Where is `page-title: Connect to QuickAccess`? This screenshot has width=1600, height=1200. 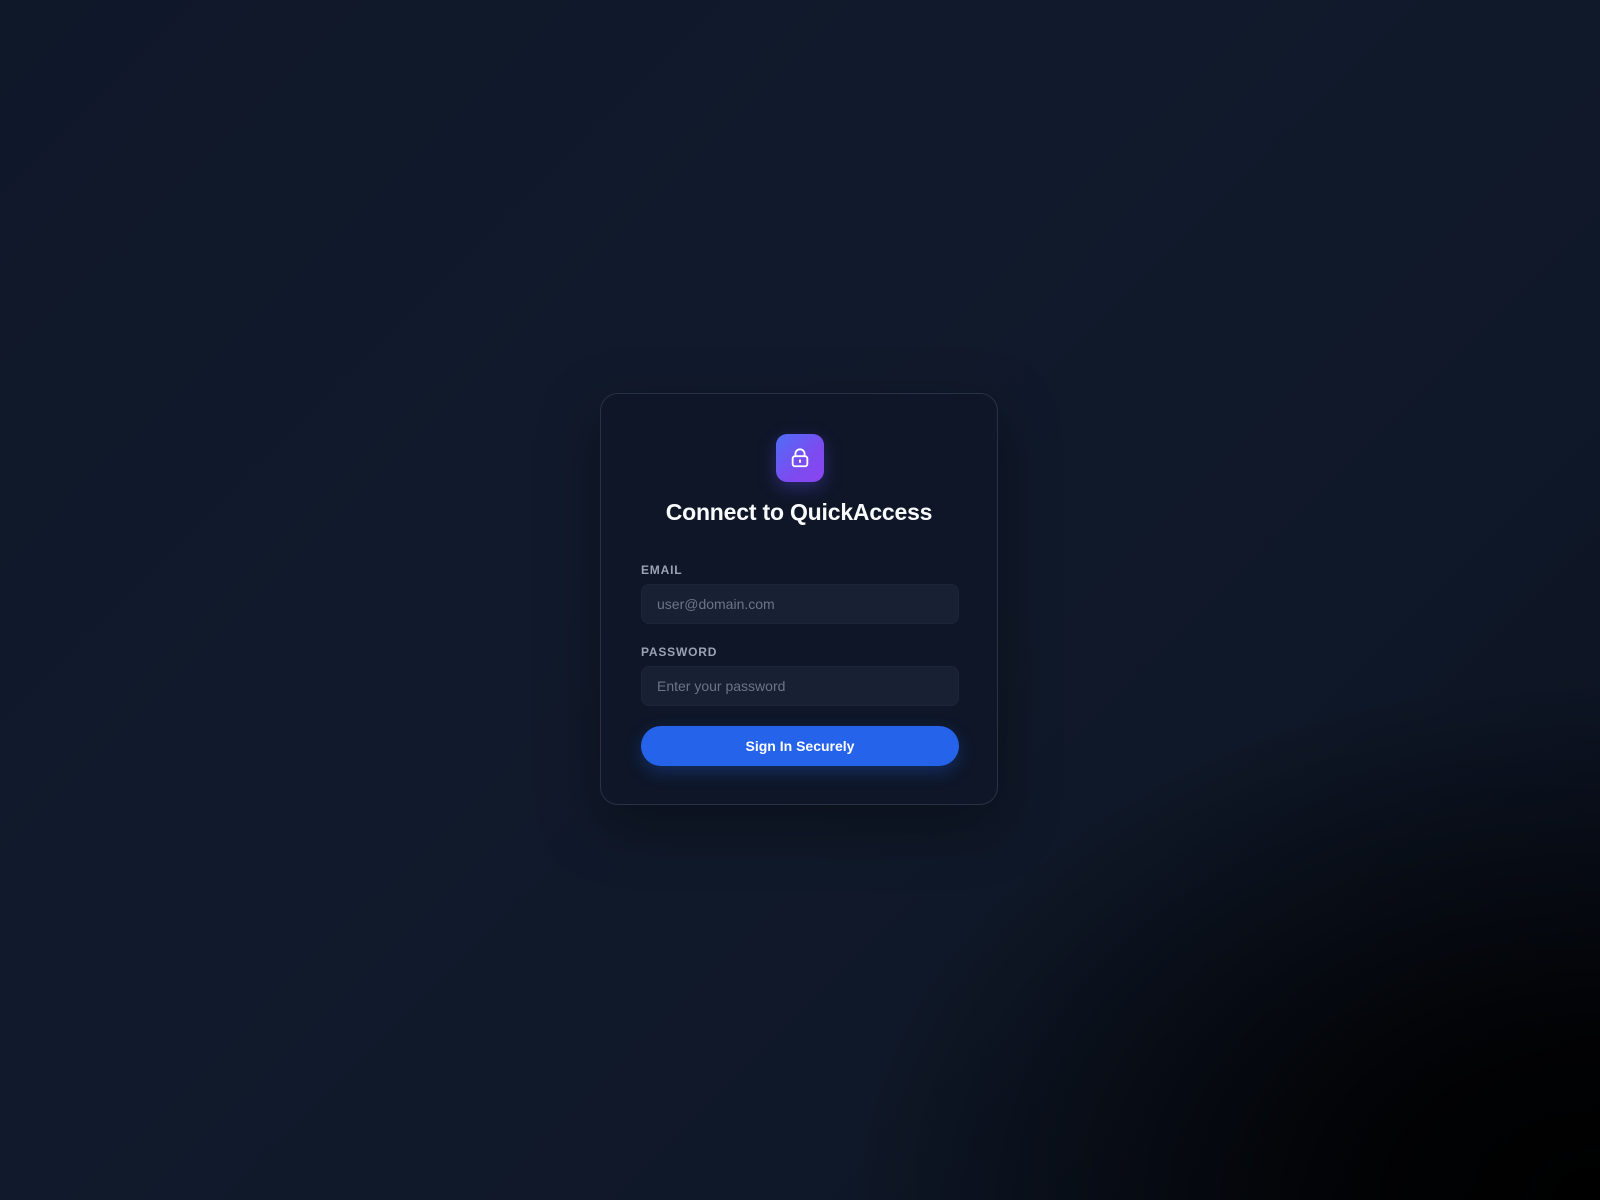
page-title: Connect to QuickAccess is located at coordinates (799, 512).